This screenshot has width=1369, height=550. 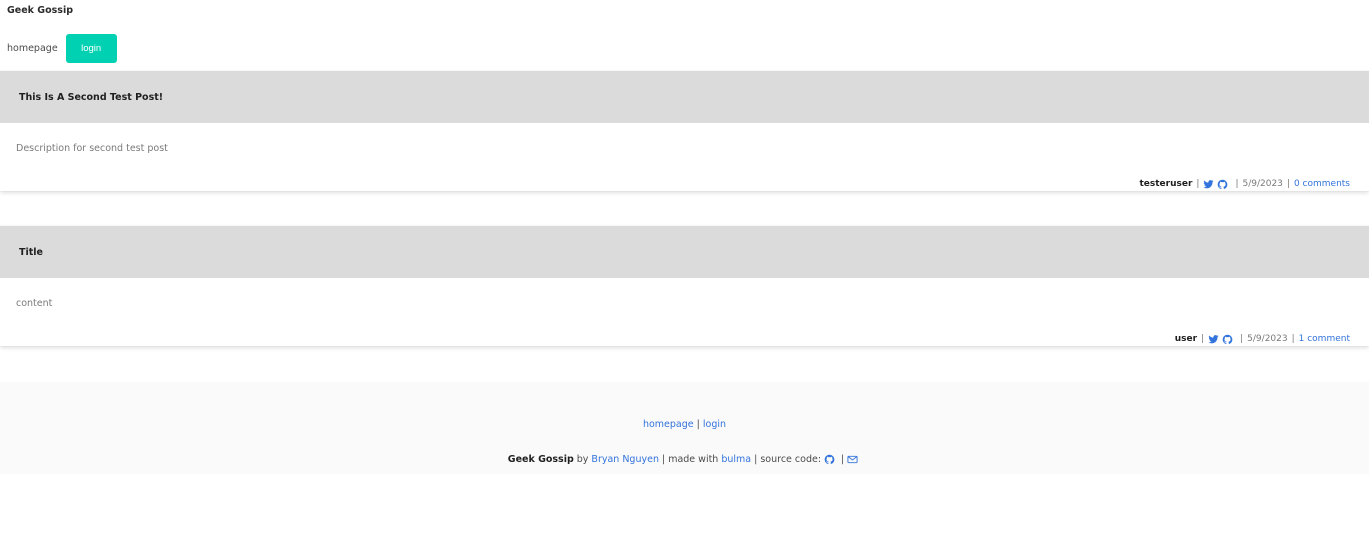 What do you see at coordinates (625, 459) in the screenshot?
I see `footer-author-link: Bryan Nguyen` at bounding box center [625, 459].